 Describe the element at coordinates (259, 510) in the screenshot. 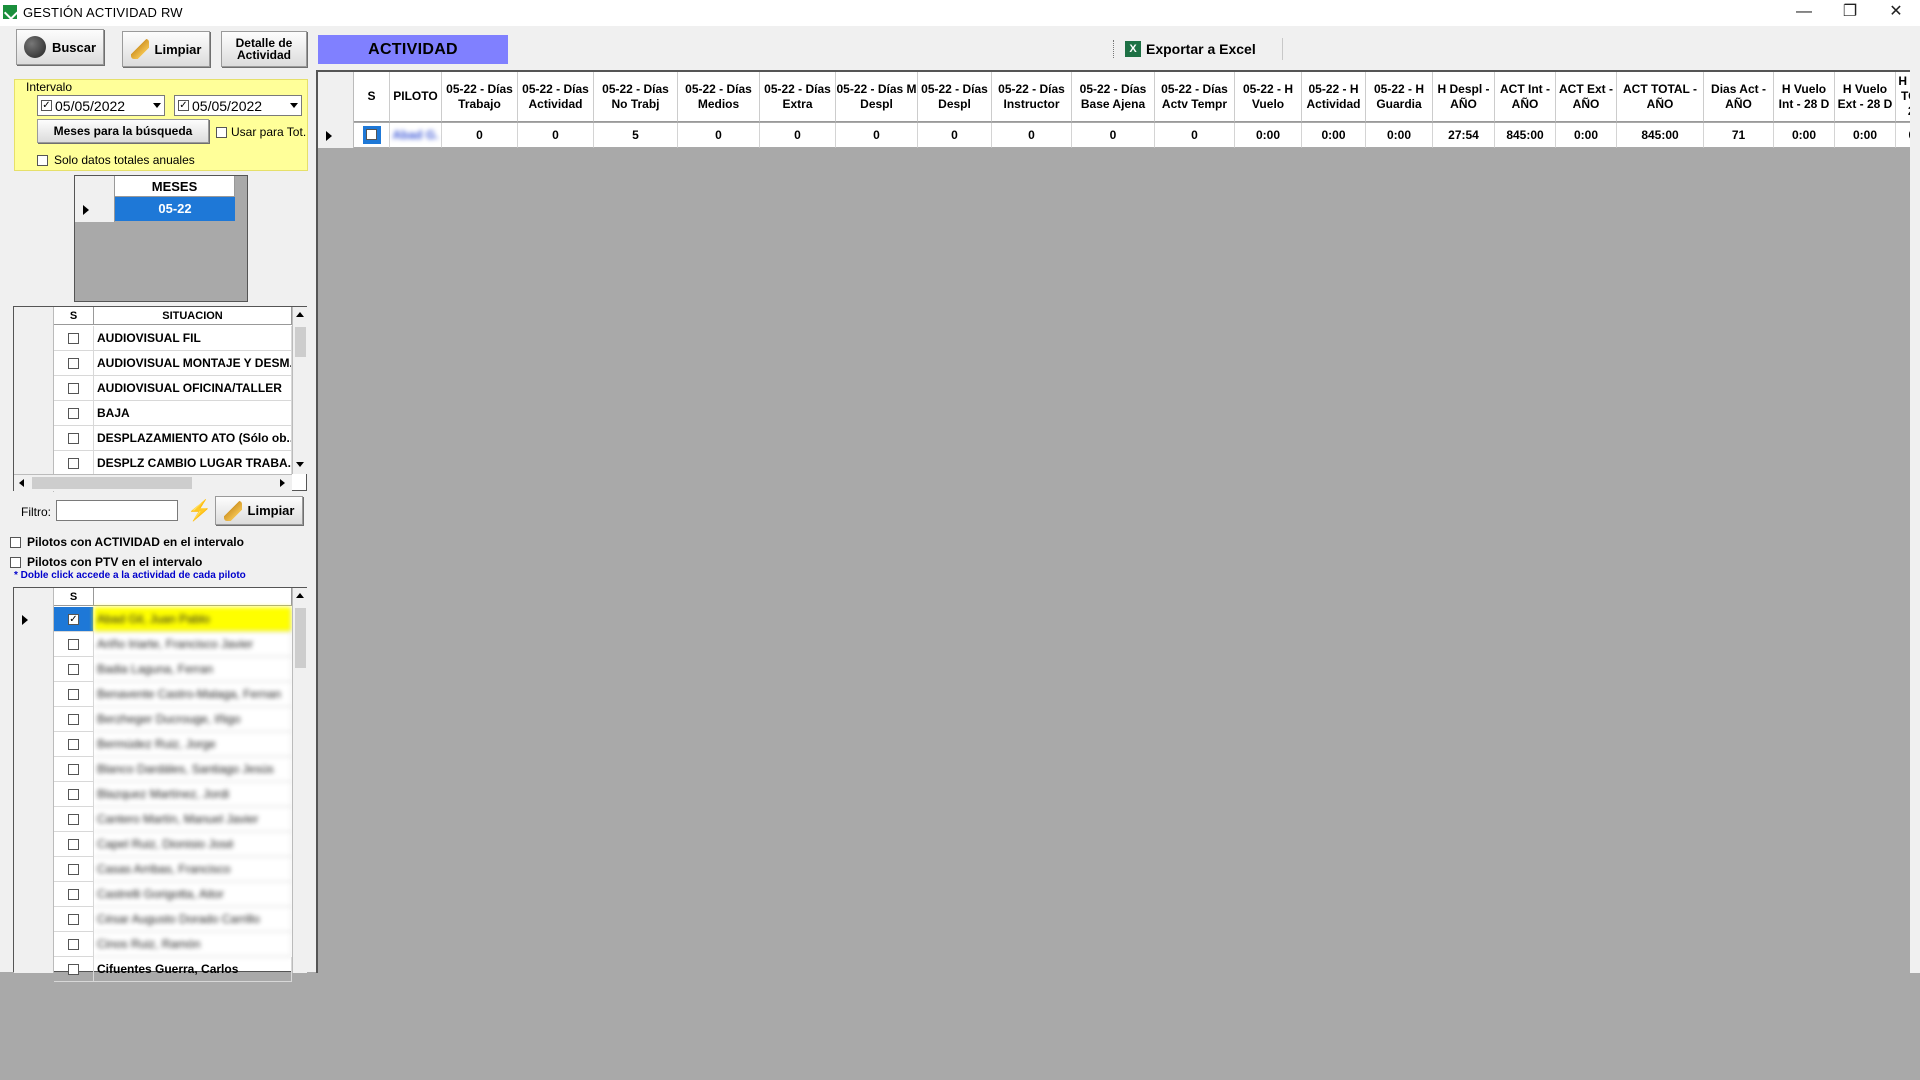

I see `filter-limpiar-button: Limpiar` at that location.